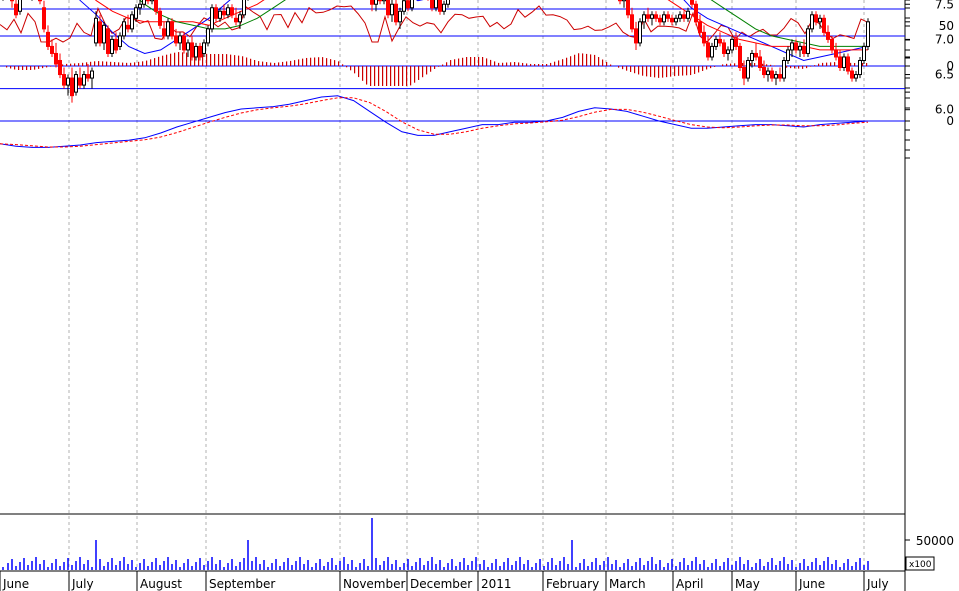  What do you see at coordinates (441, 584) in the screenshot?
I see `month-label: December` at bounding box center [441, 584].